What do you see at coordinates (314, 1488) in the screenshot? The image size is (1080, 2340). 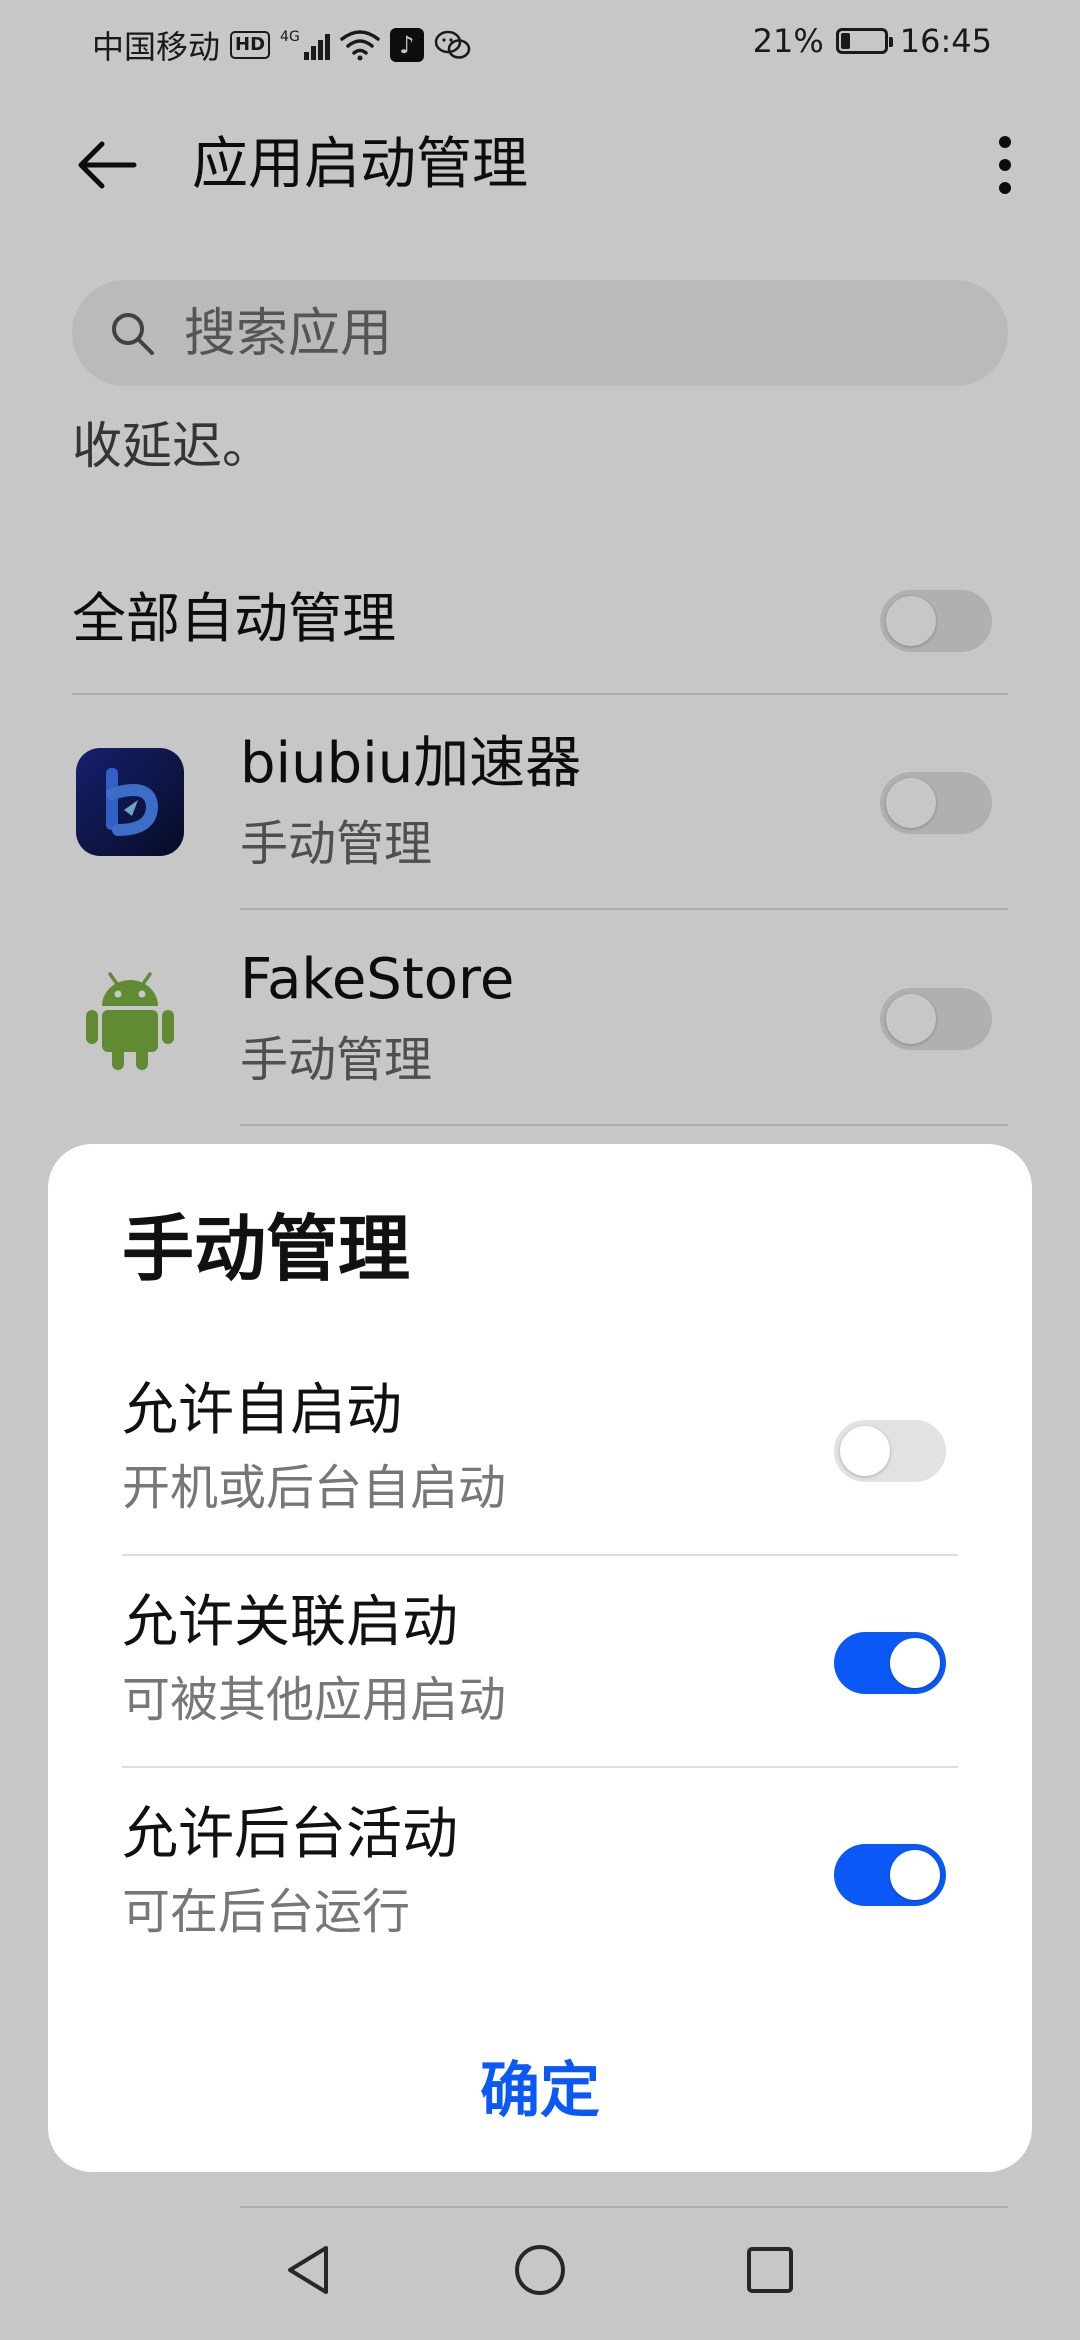 I see `option-subtitle-auto-launch: 开机或后台自启动` at bounding box center [314, 1488].